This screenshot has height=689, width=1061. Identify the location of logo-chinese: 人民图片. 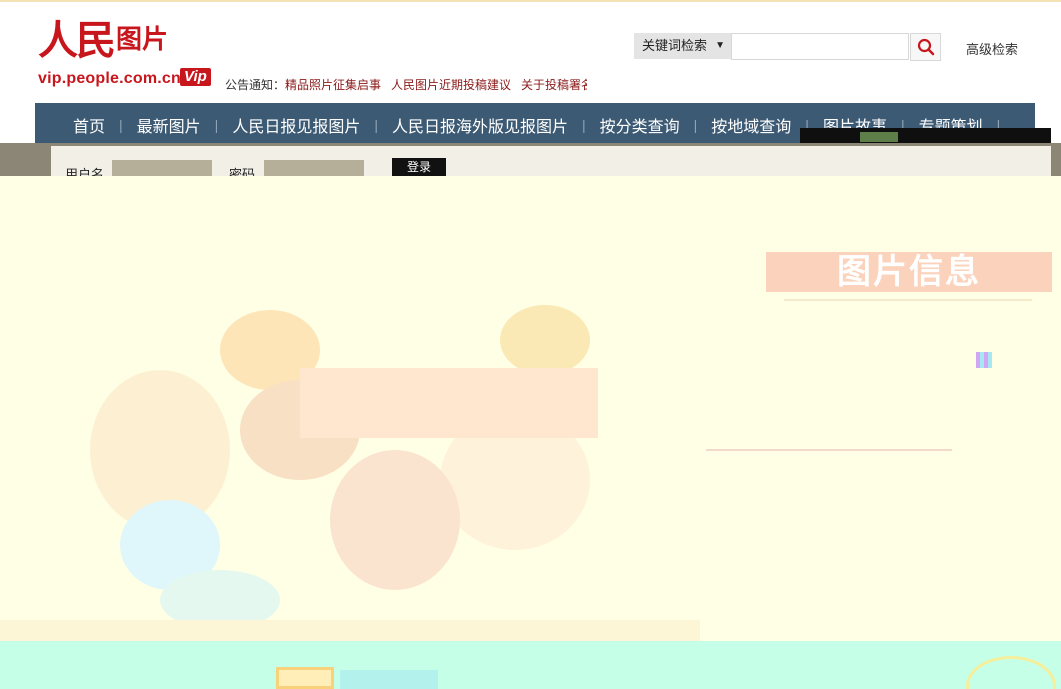
(103, 40).